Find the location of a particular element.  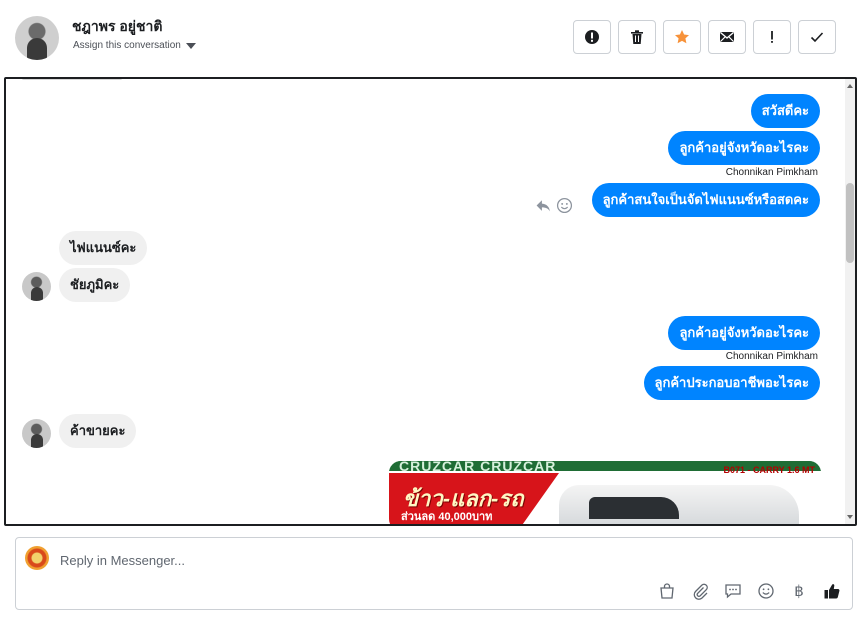

reply-input is located at coordinates (360, 560).